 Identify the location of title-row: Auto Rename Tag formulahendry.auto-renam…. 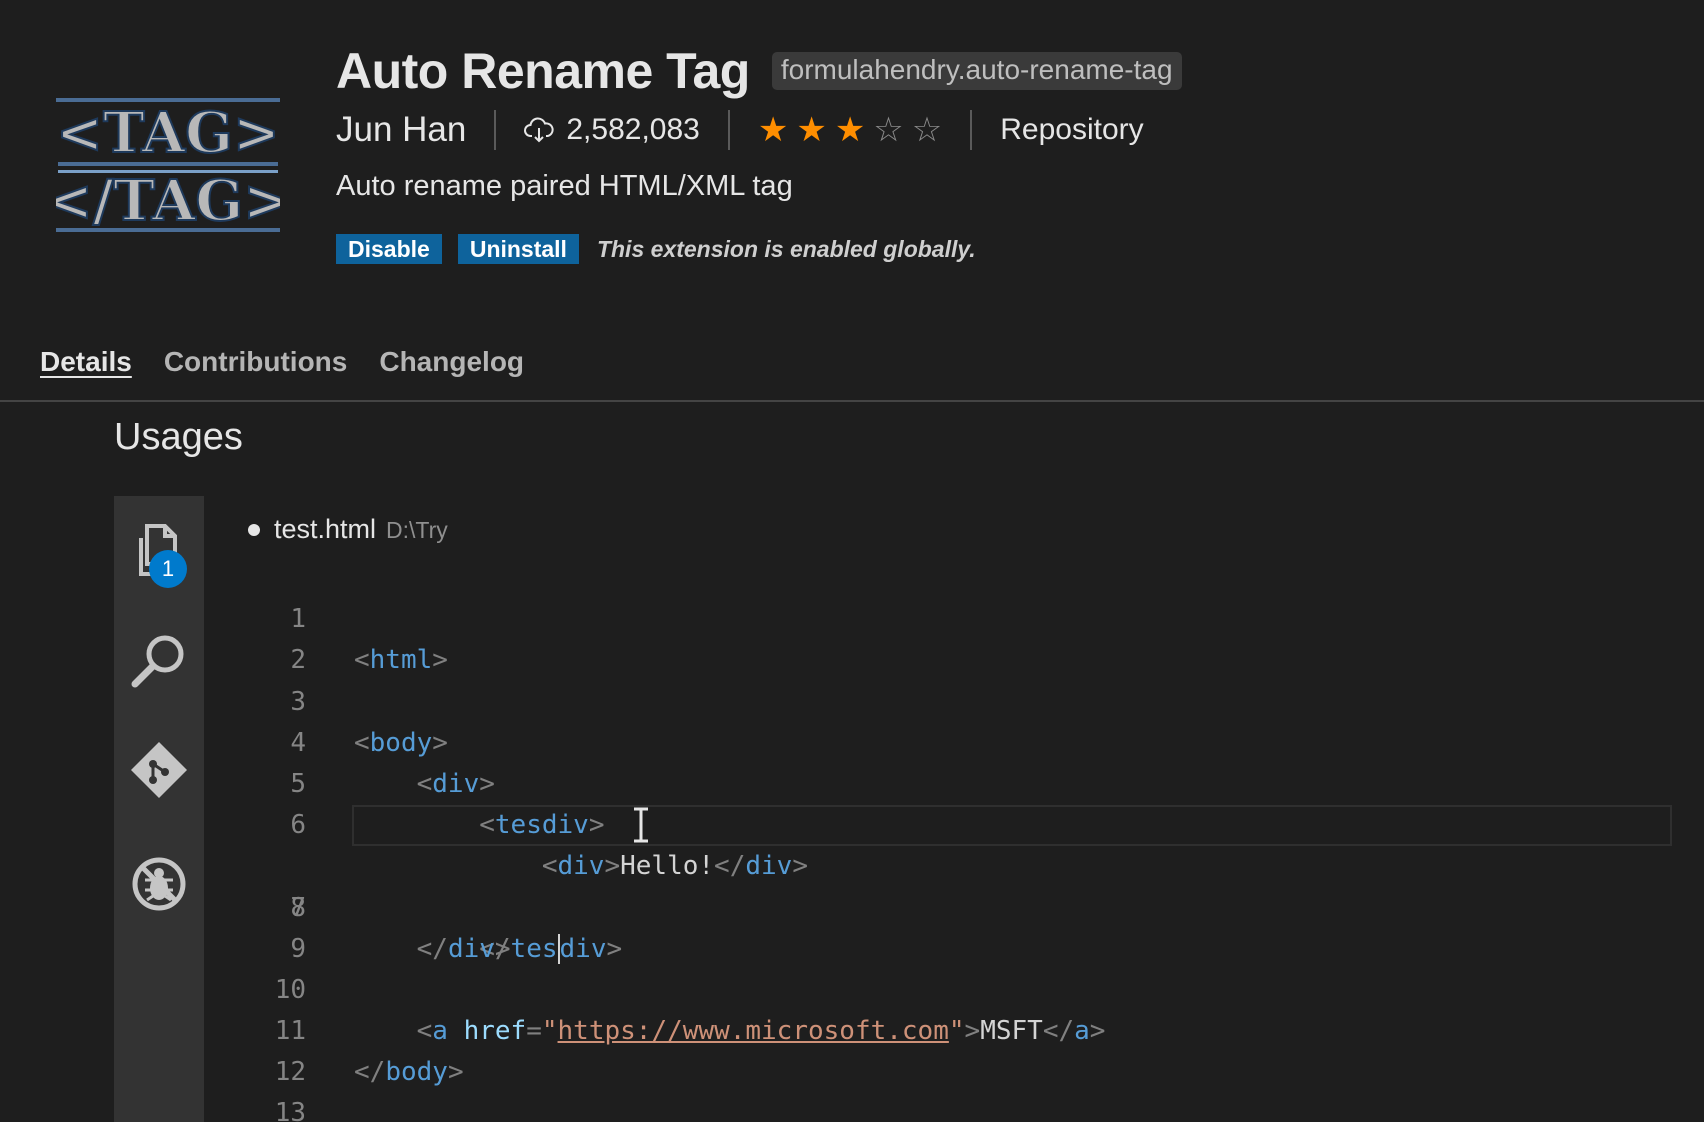
(759, 71).